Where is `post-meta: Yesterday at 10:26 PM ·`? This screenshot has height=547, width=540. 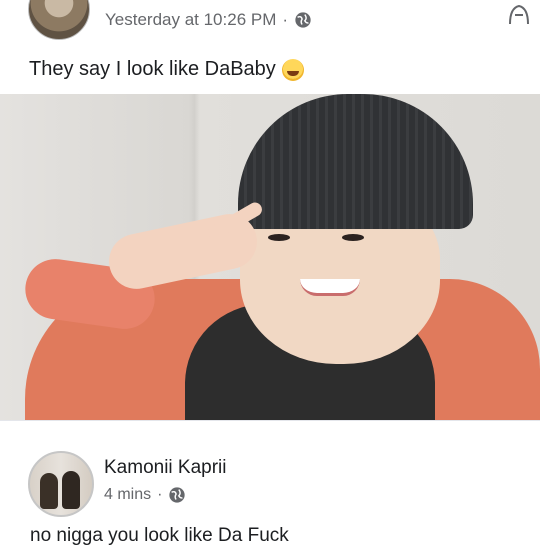 post-meta: Yesterday at 10:26 PM · is located at coordinates (208, 20).